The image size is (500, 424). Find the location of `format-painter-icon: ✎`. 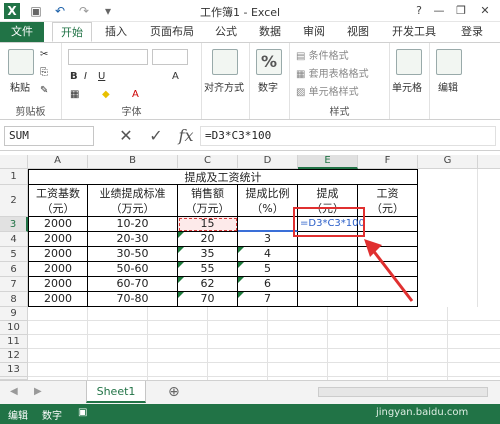

format-painter-icon: ✎ is located at coordinates (44, 90).